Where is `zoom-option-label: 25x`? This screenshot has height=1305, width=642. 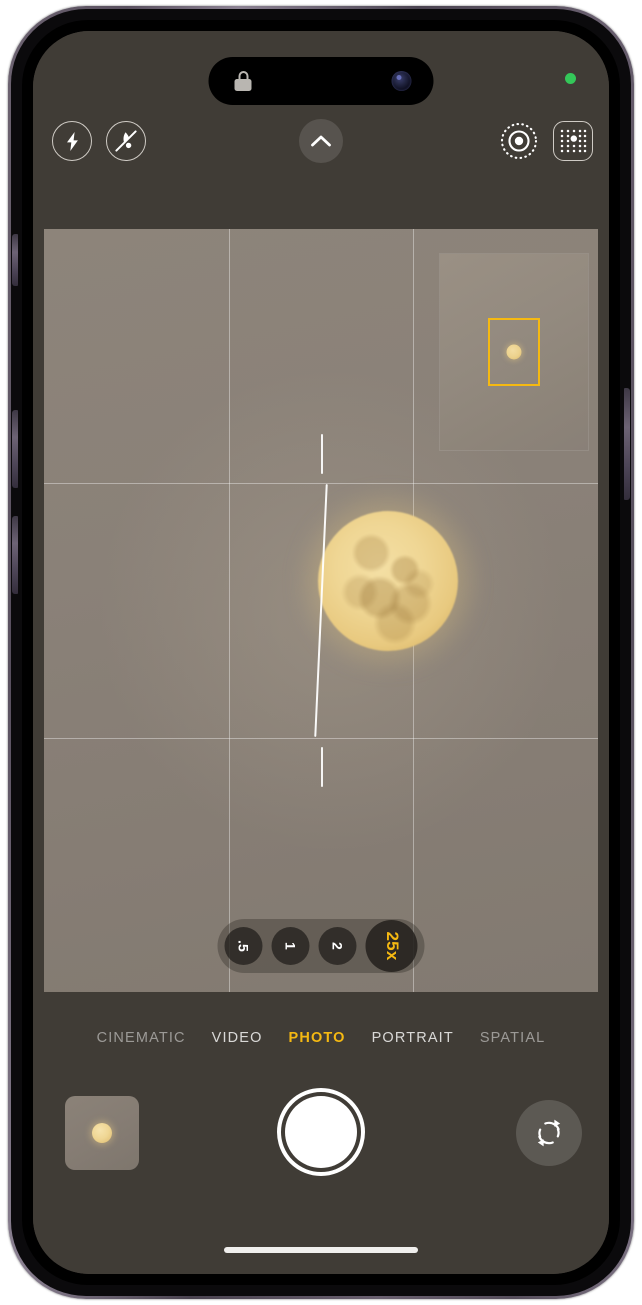
zoom-option-label: 25x is located at coordinates (392, 946).